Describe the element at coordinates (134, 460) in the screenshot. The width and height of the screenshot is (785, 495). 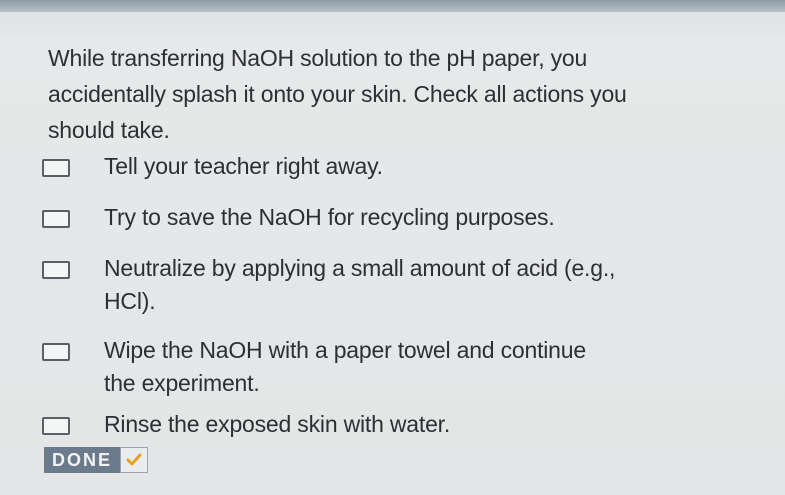
I see `checkmark-icon` at that location.